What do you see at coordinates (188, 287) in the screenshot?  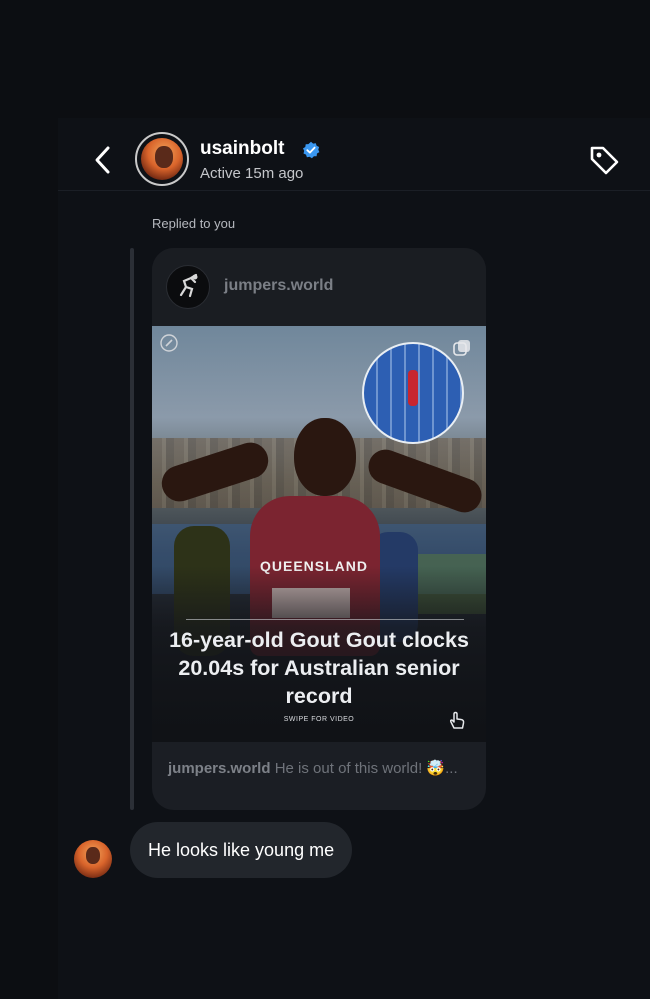 I see `source-account-avatar` at bounding box center [188, 287].